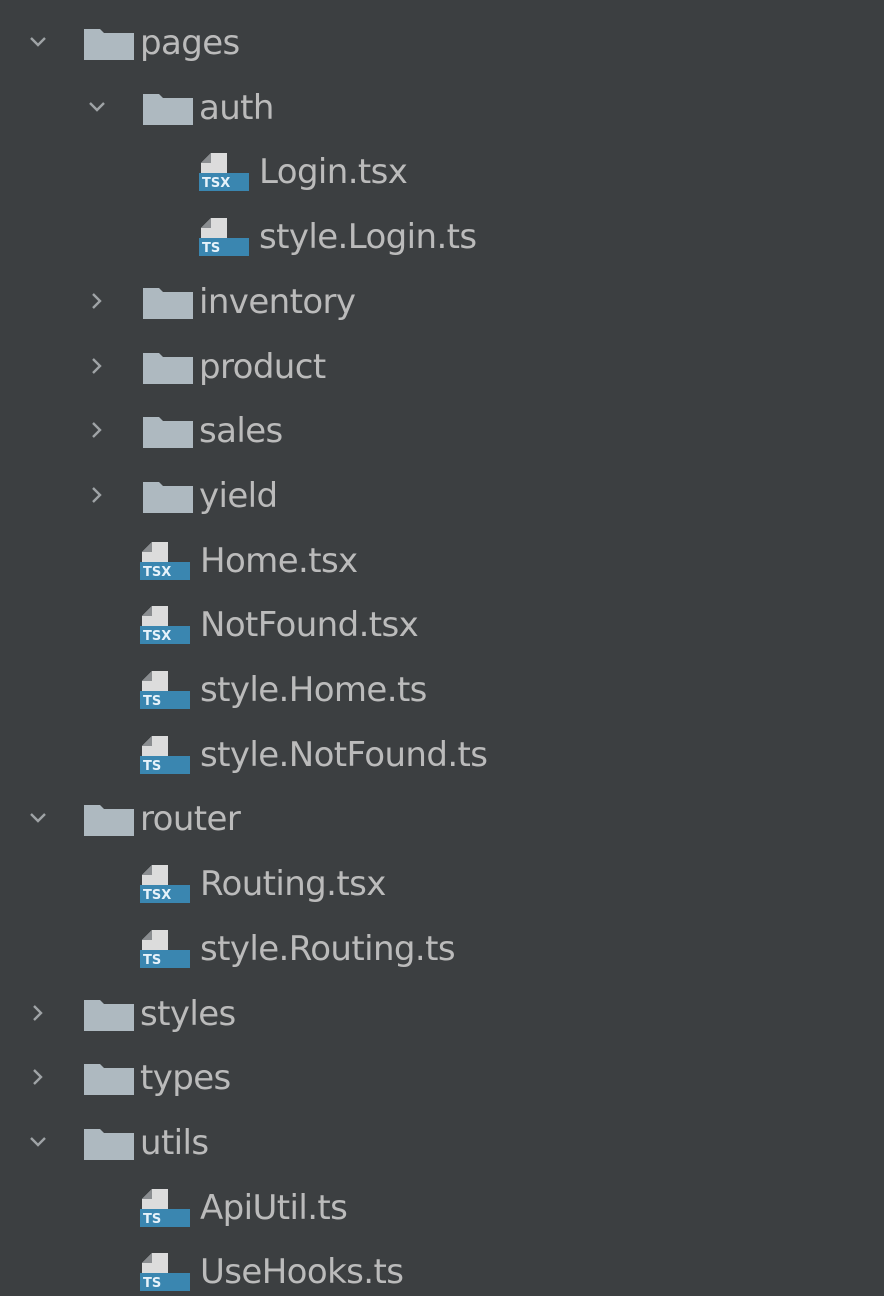 The image size is (884, 1296). I want to click on file-label: style.Routing.ts, so click(328, 948).